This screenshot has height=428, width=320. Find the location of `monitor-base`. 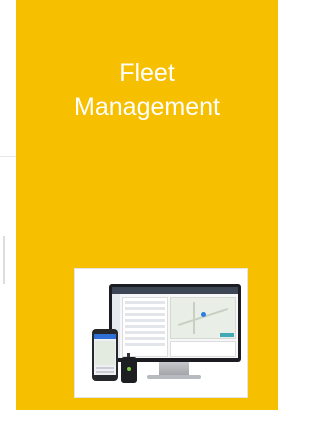

monitor-base is located at coordinates (174, 377).